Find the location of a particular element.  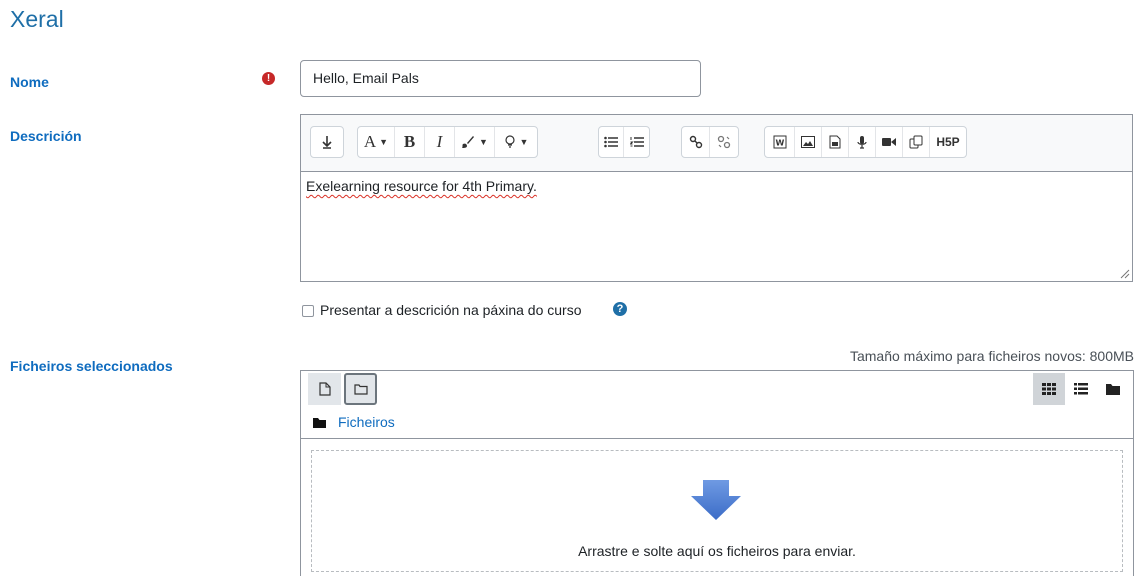

h5p-button: H5P is located at coordinates (948, 142).